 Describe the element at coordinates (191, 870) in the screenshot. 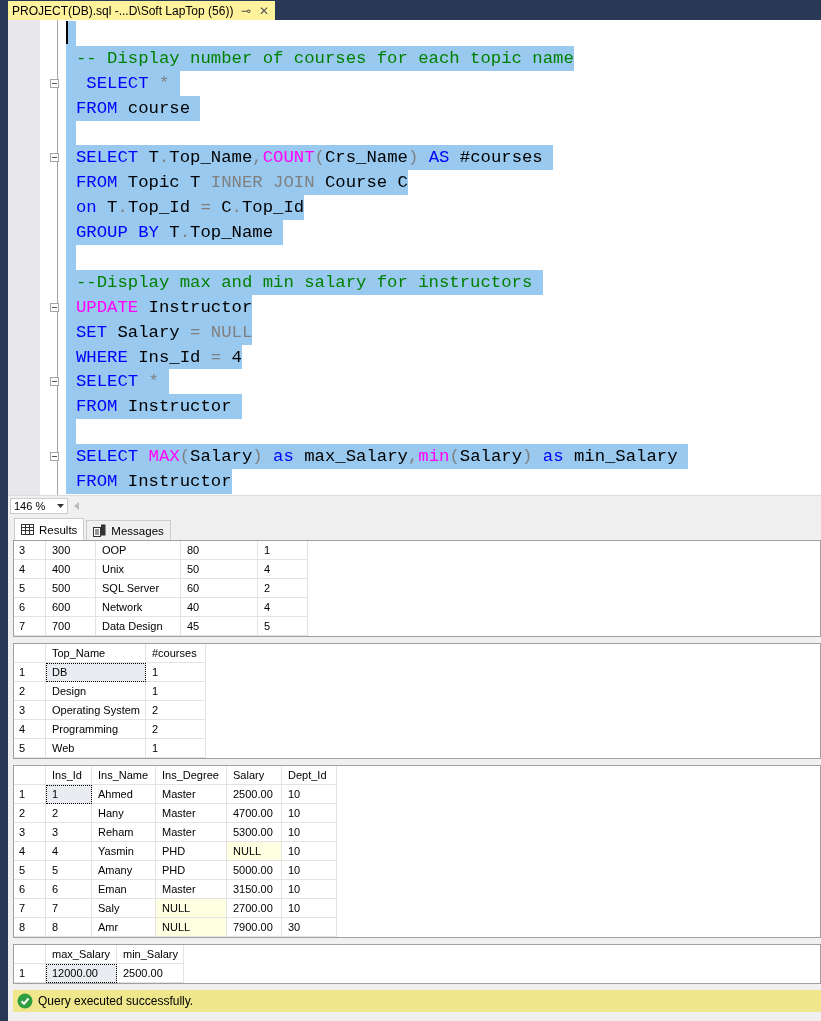

I see `table-cell: PHD` at that location.